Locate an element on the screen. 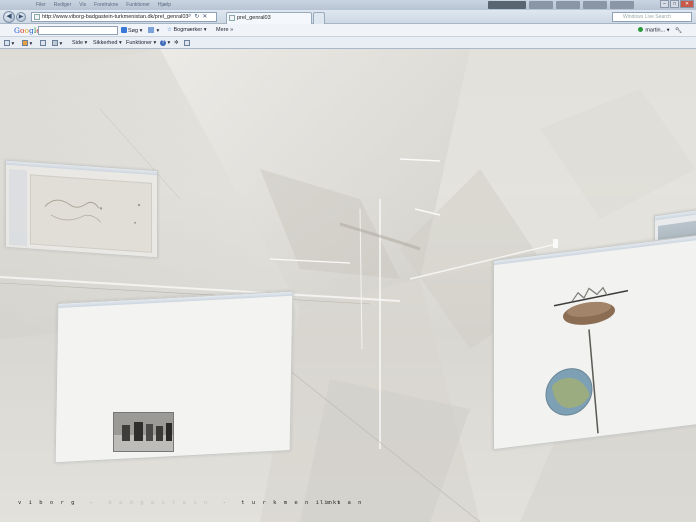 This screenshot has height=522, width=696. wrench-icon: 🔧︎ is located at coordinates (678, 31).